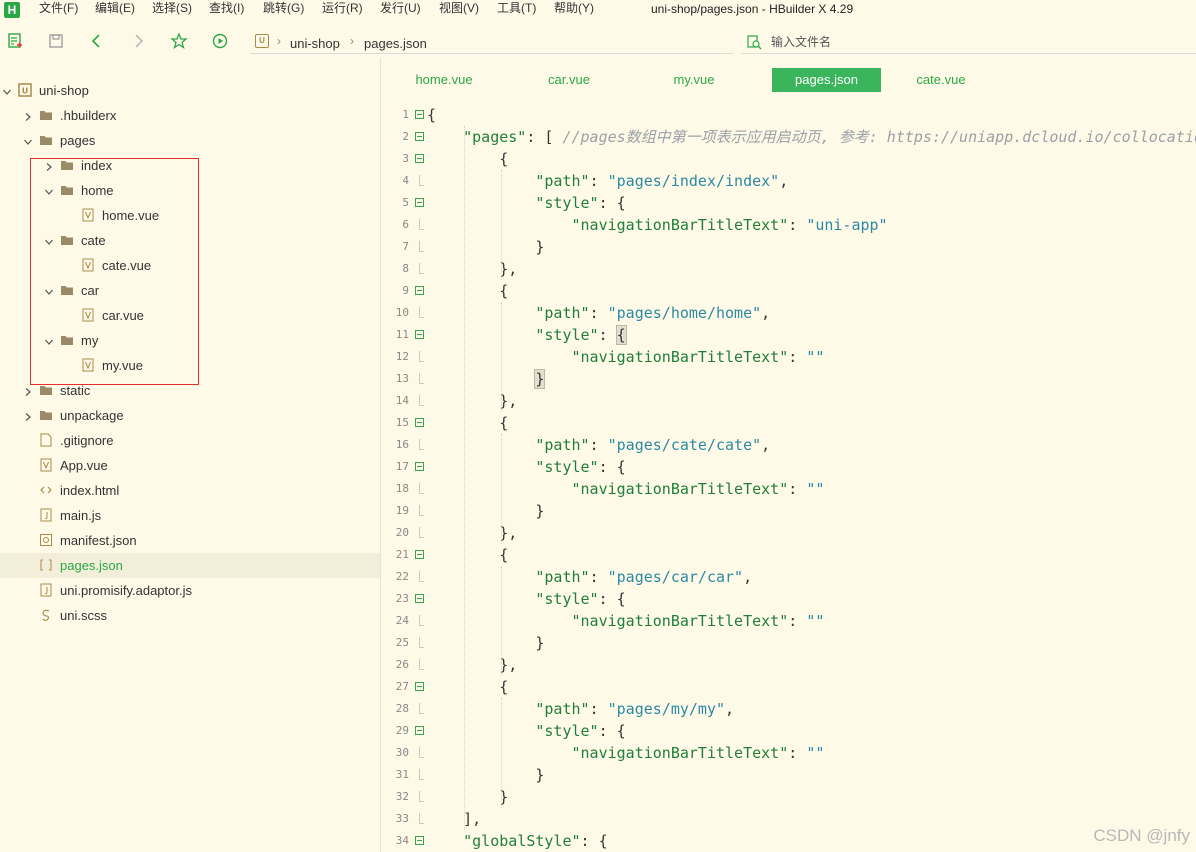 This screenshot has height=852, width=1196. I want to click on code-line: 7 }, so click(788, 247).